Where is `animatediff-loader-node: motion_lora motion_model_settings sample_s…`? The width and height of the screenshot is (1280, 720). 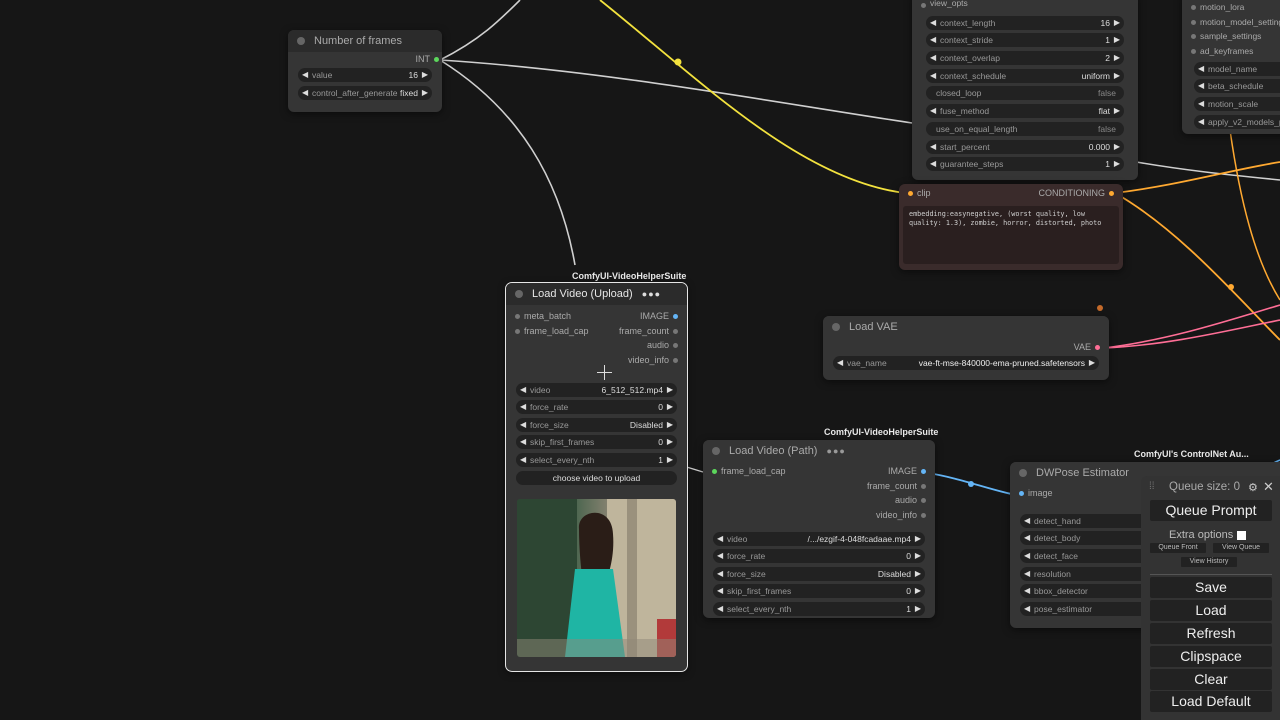
animatediff-loader-node: motion_lora motion_model_settings sample_s… is located at coordinates (1231, 67).